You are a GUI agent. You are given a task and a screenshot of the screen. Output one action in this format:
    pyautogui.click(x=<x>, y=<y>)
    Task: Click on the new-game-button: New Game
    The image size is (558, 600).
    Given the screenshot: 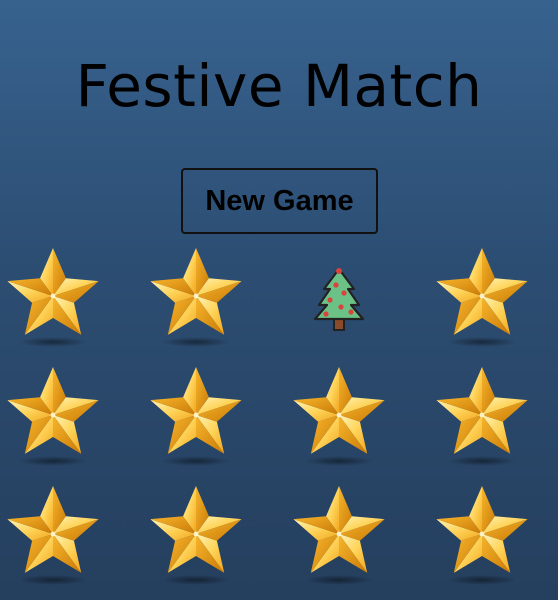 What is the action you would take?
    pyautogui.click(x=279, y=201)
    